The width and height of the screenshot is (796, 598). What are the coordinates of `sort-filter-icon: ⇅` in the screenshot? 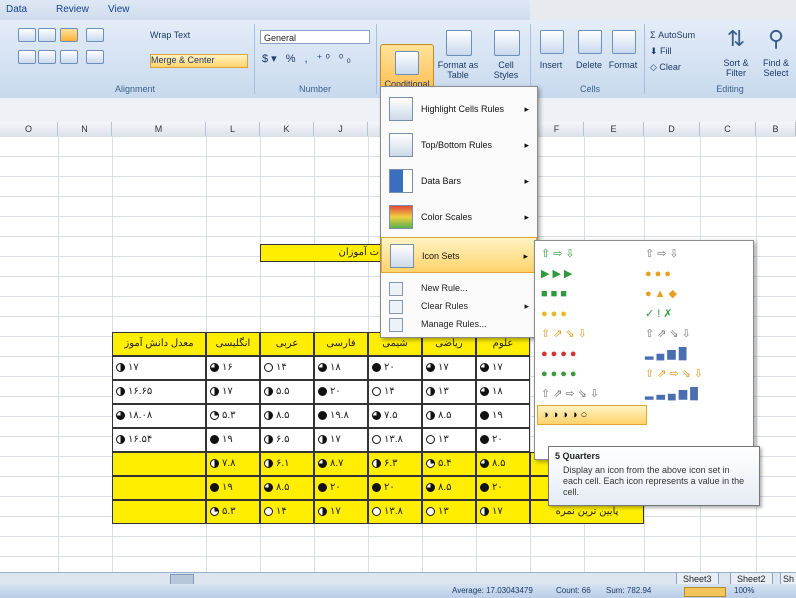 It's located at (736, 39).